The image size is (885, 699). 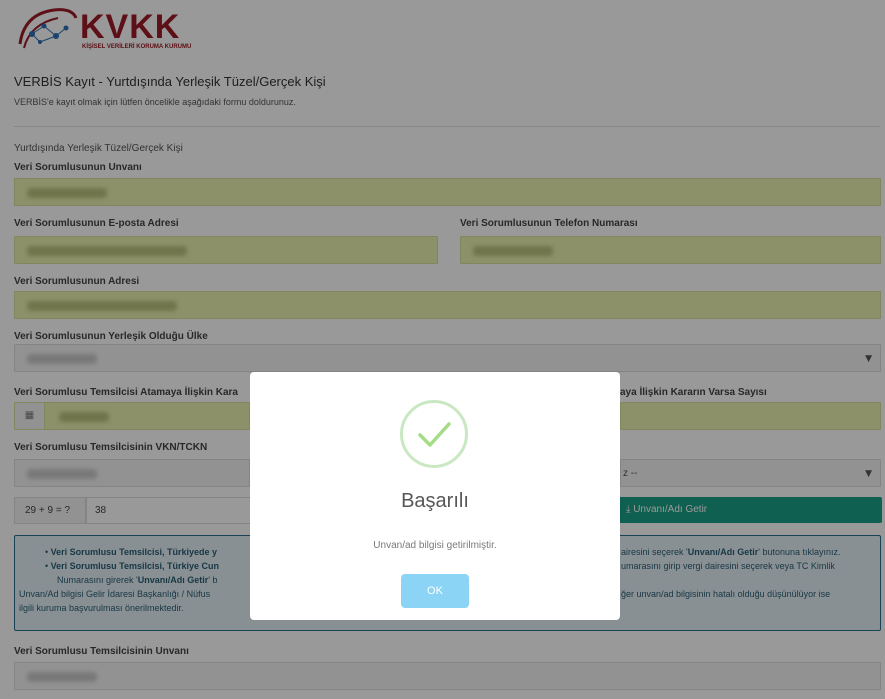 What do you see at coordinates (435, 545) in the screenshot?
I see `modal-message: Unvan/ad bilgisi getirilmiştir.` at bounding box center [435, 545].